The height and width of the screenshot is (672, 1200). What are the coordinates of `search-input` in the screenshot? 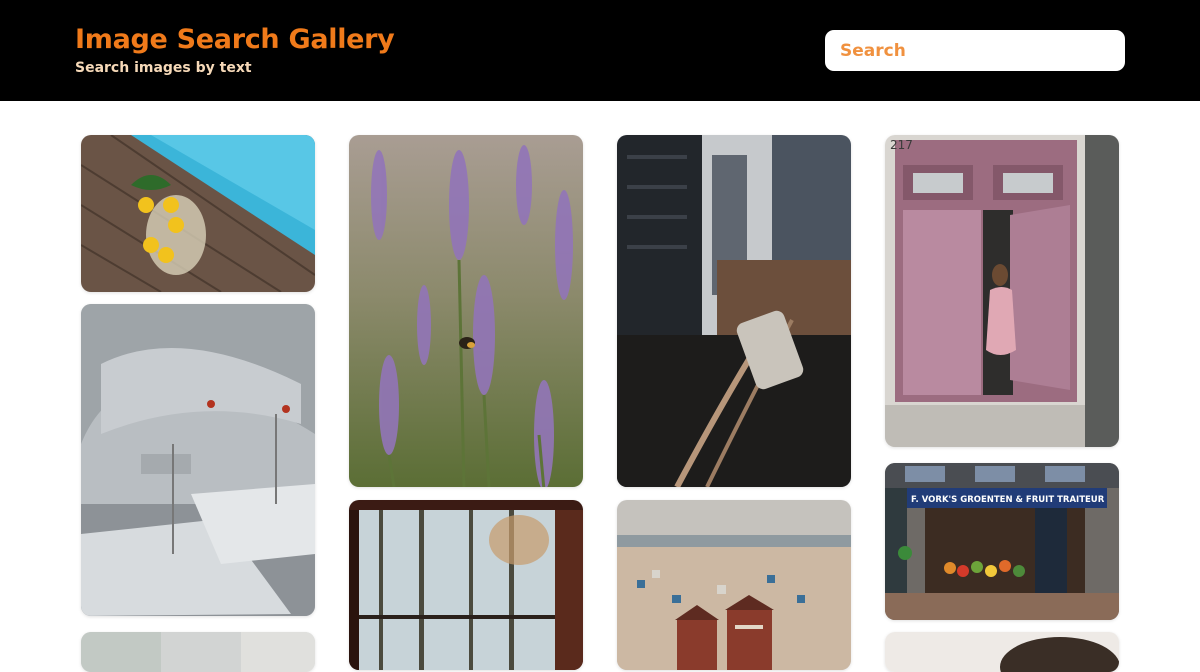 It's located at (975, 50).